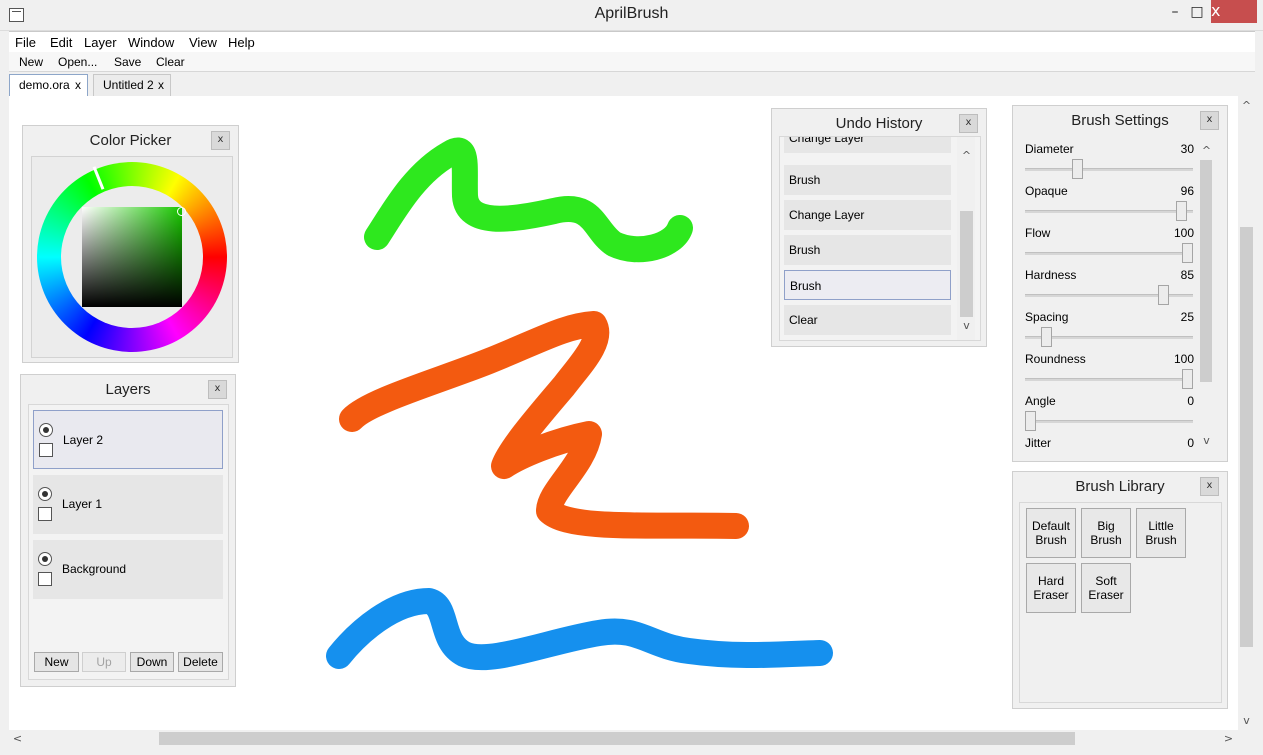  I want to click on delete-layer-button: Delete, so click(200, 662).